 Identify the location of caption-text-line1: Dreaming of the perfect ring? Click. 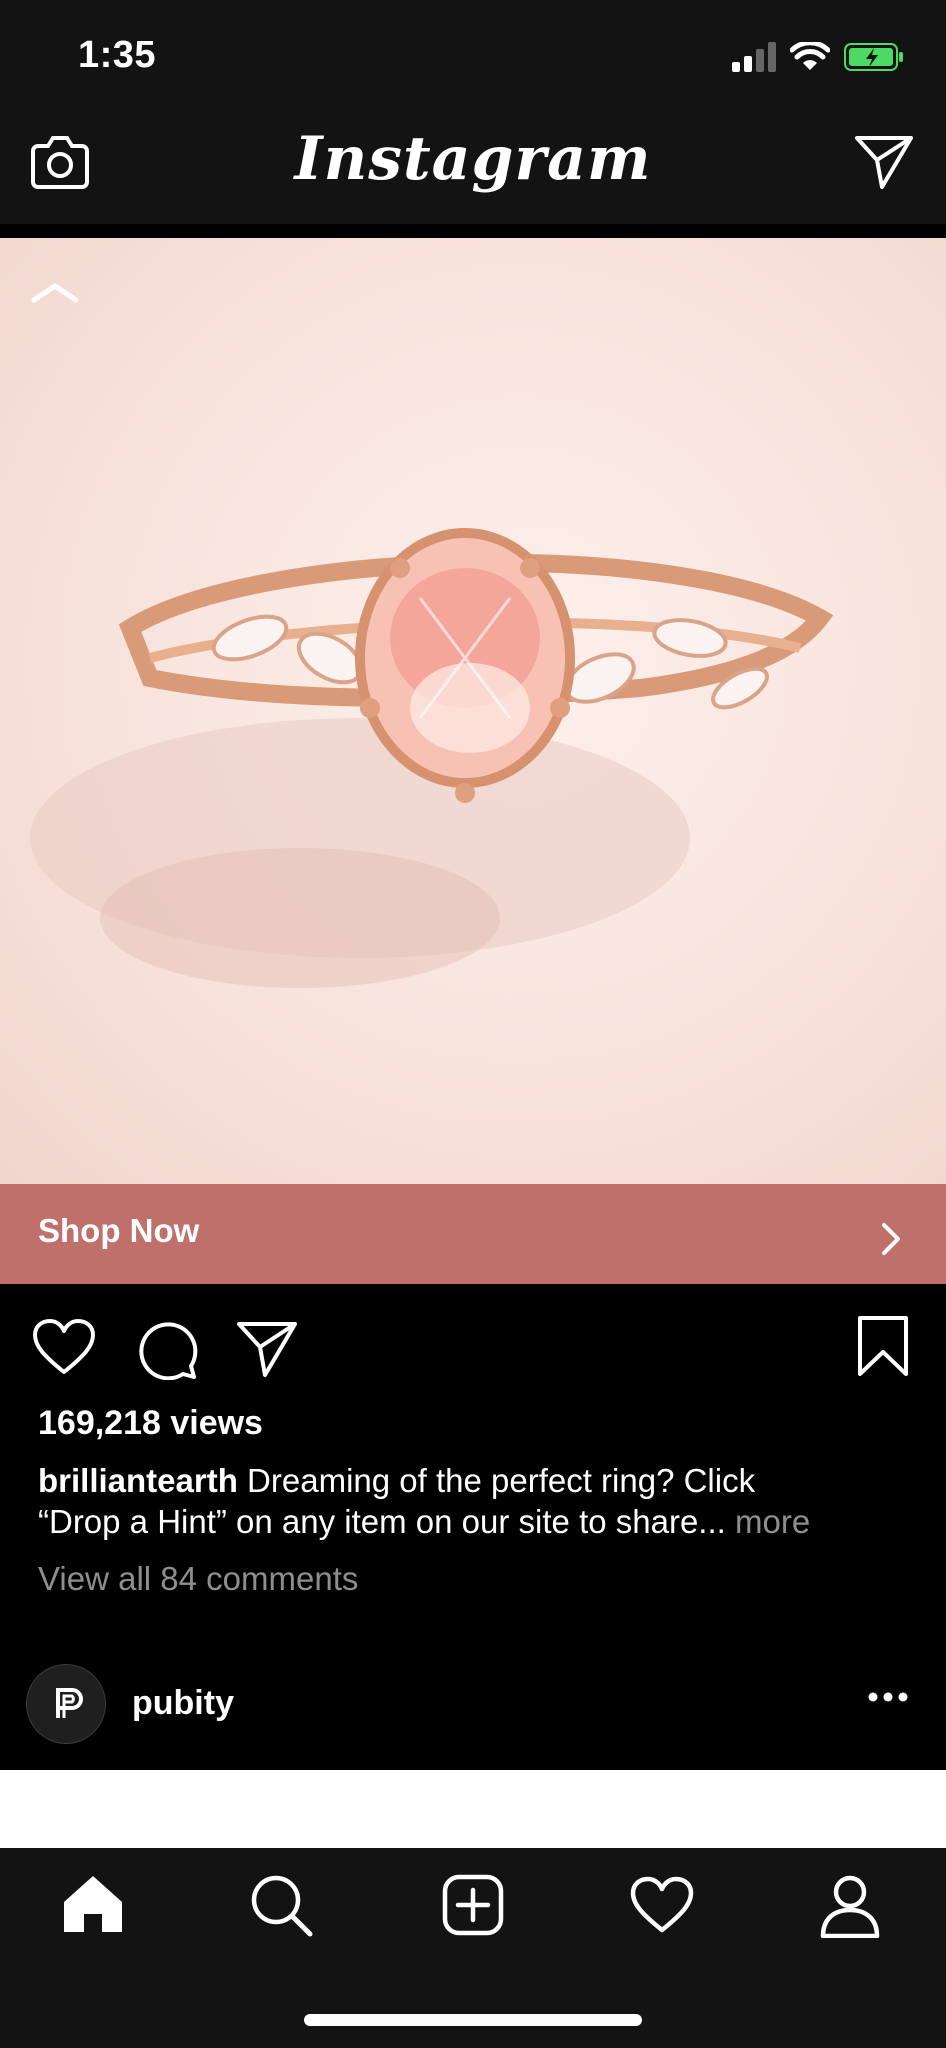
(501, 1480).